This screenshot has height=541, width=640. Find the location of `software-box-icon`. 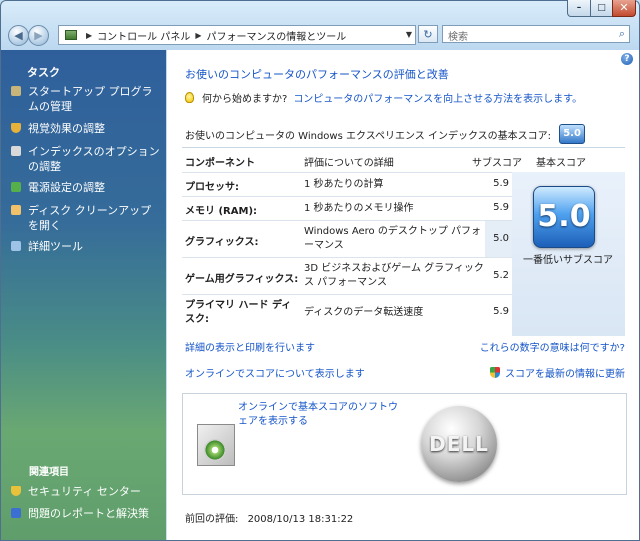

software-box-icon is located at coordinates (216, 445).